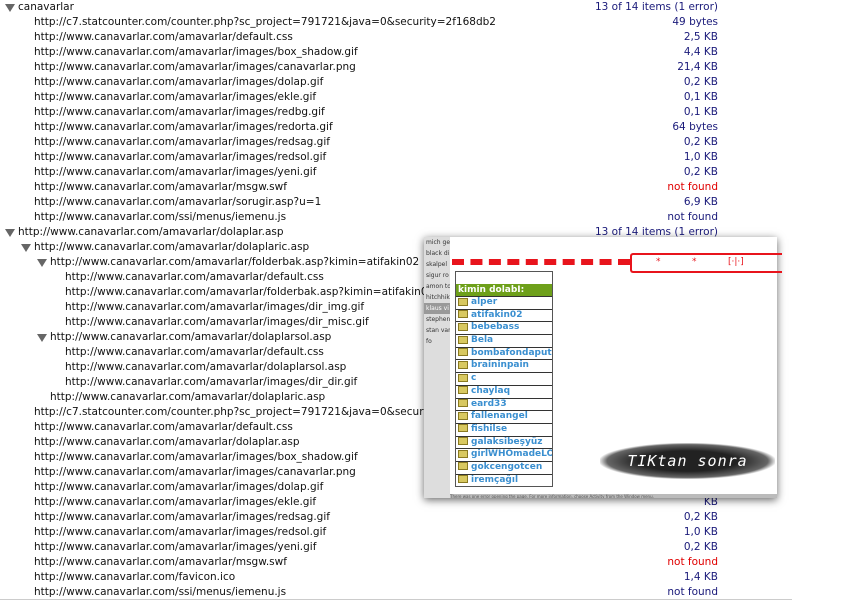 This screenshot has height=602, width=850. Describe the element at coordinates (437, 319) in the screenshot. I see `sidebar-item: stephen` at that location.